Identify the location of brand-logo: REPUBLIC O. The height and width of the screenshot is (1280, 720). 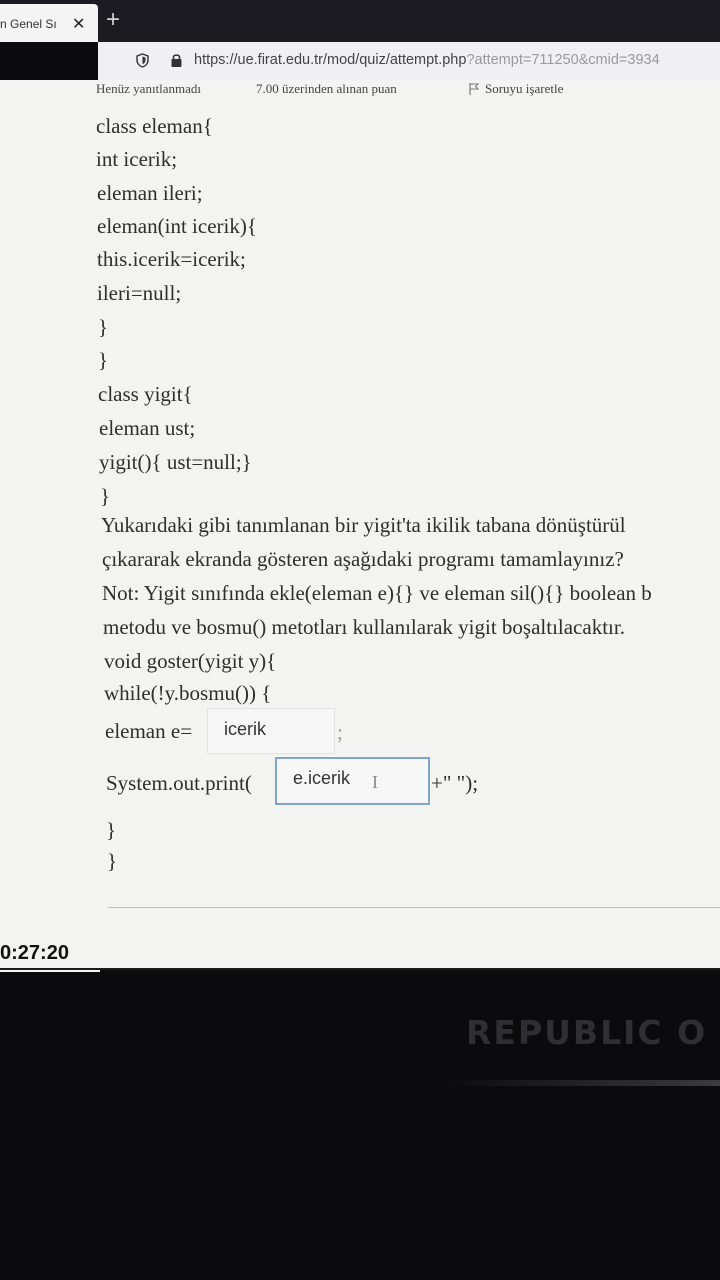
(587, 1032).